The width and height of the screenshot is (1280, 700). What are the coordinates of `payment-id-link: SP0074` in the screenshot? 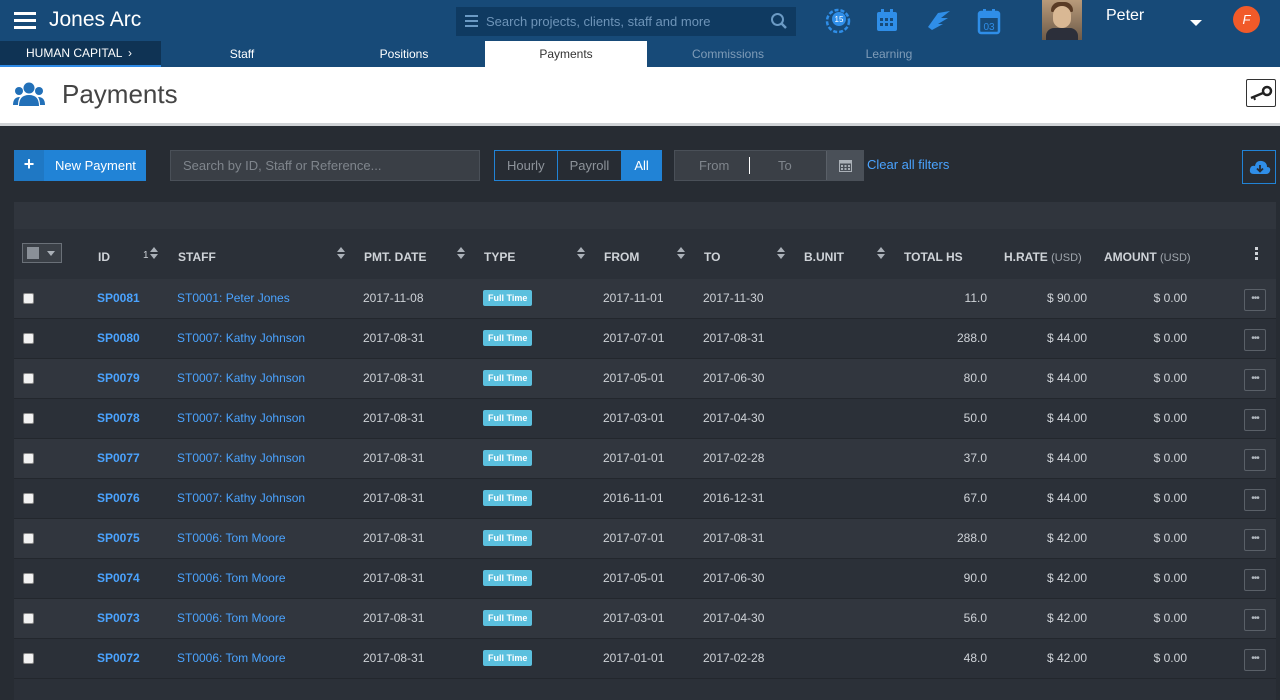 It's located at (118, 578).